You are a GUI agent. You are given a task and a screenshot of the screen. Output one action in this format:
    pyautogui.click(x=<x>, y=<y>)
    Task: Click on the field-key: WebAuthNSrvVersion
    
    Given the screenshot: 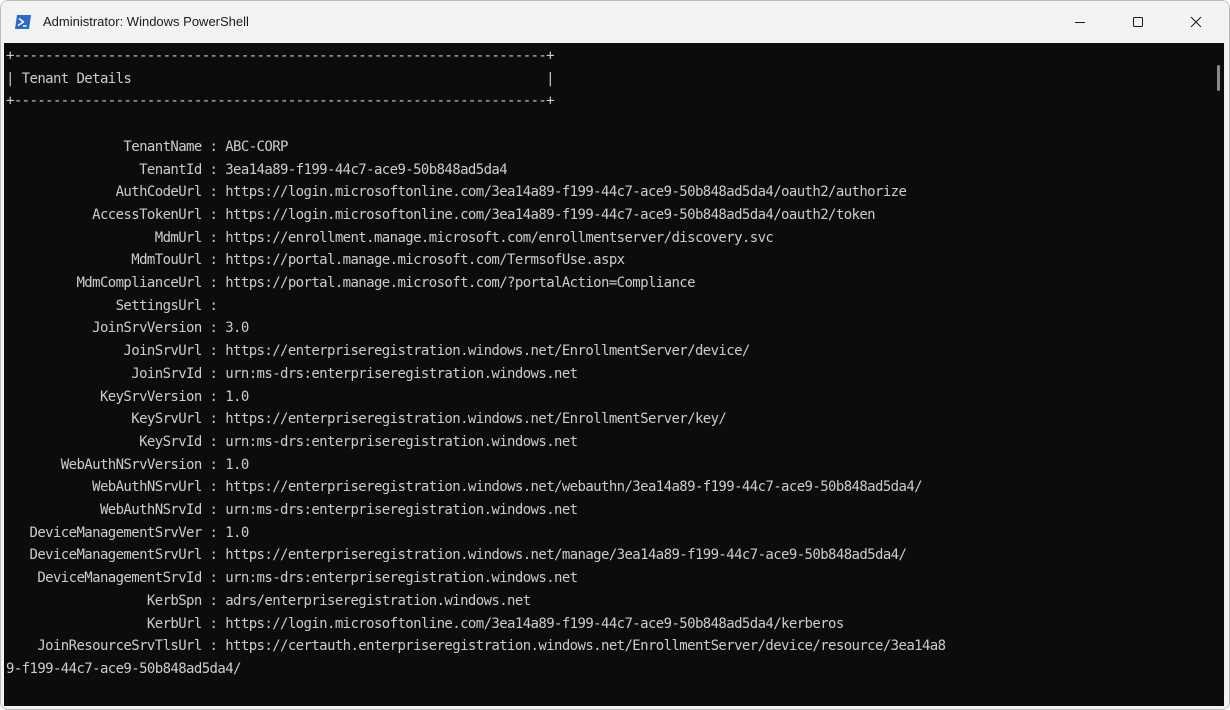 What is the action you would take?
    pyautogui.click(x=104, y=464)
    